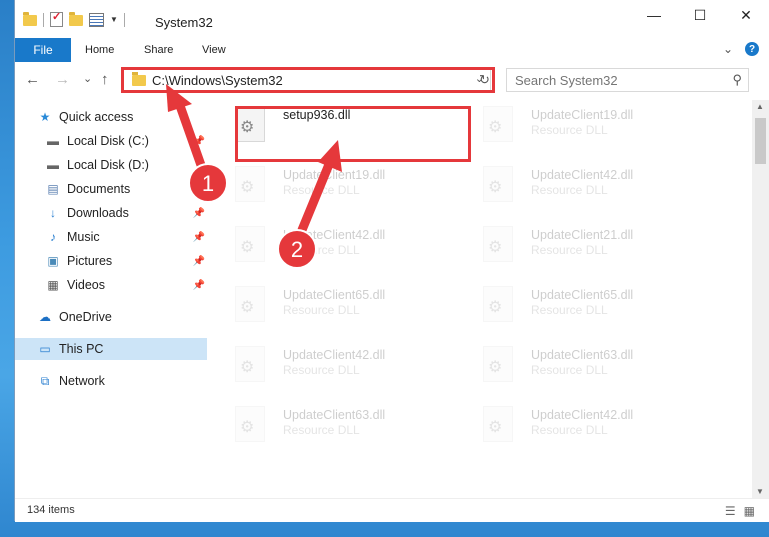  Describe the element at coordinates (32, 79) in the screenshot. I see `back-button: ←` at that location.